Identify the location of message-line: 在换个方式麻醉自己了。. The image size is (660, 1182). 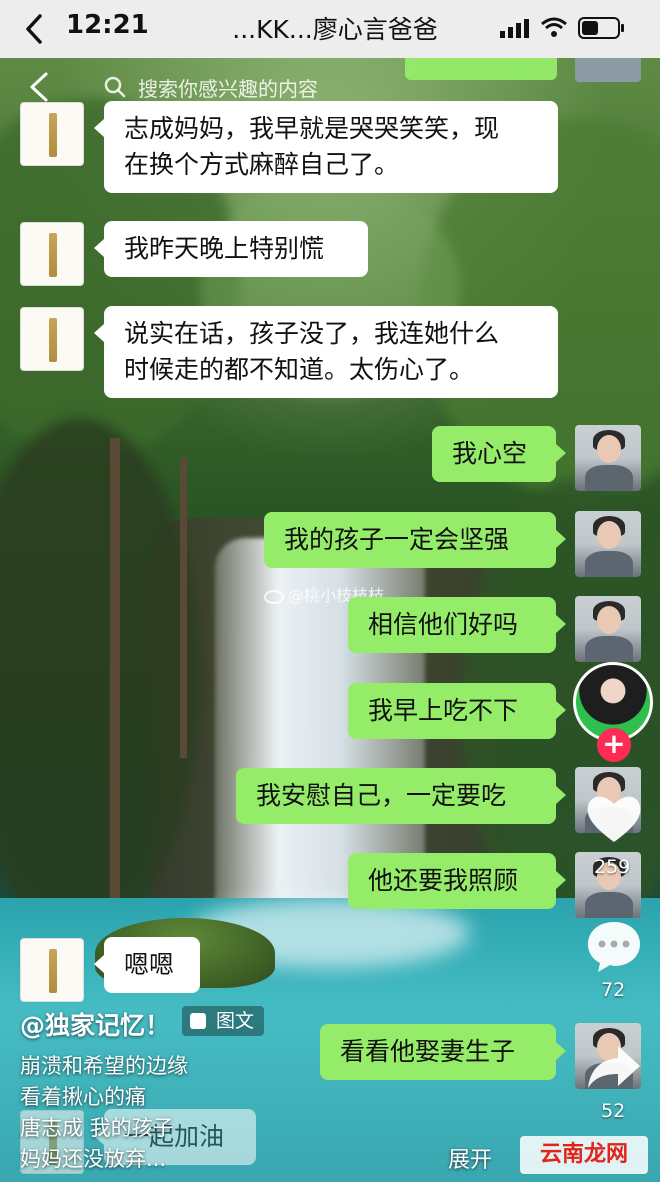
(262, 164).